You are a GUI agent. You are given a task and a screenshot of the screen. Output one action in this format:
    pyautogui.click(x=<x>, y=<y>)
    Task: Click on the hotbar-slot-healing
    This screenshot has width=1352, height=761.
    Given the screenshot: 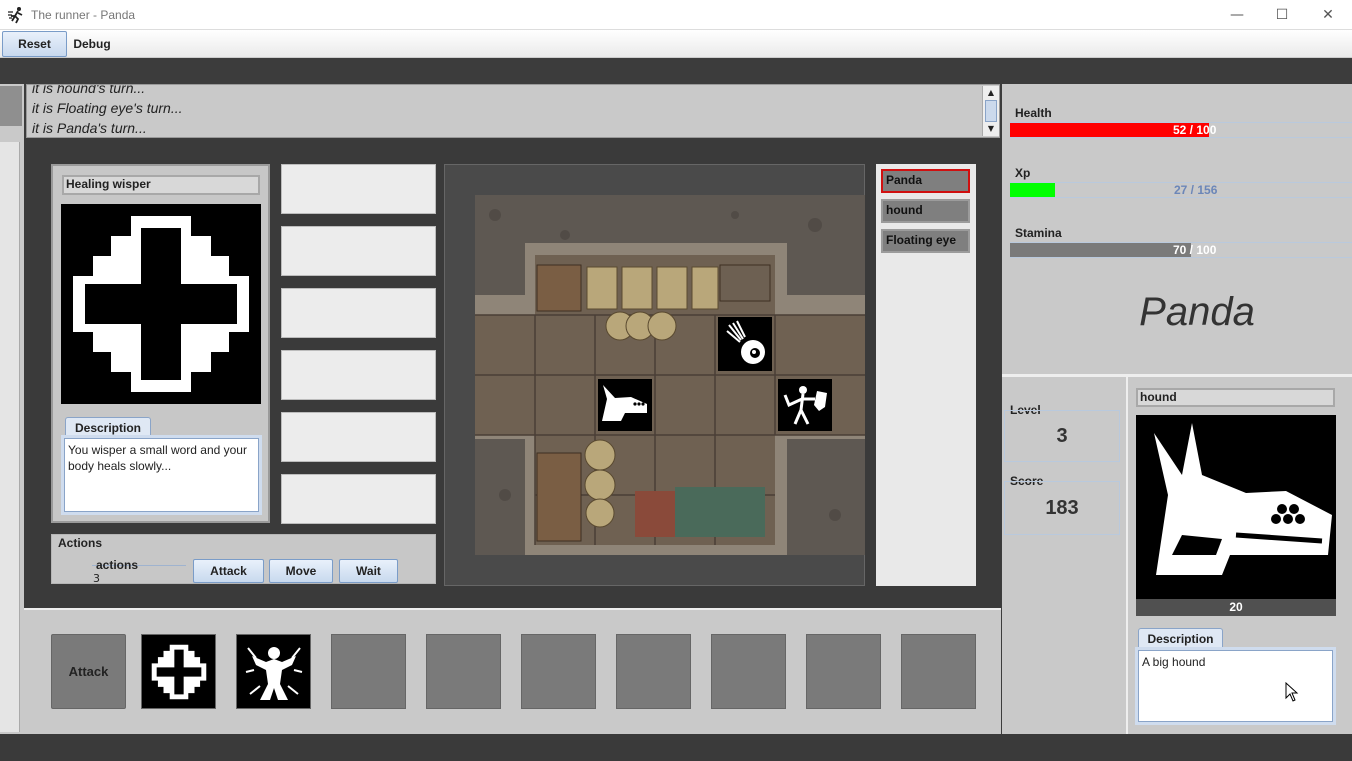 What is the action you would take?
    pyautogui.click(x=178, y=671)
    